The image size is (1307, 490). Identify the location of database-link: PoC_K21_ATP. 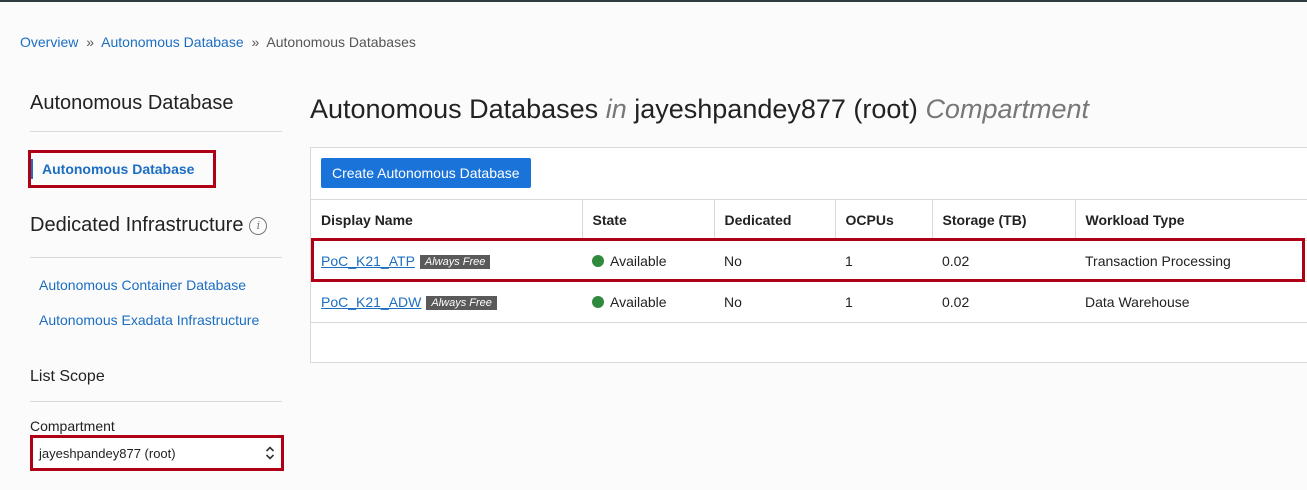
(368, 261).